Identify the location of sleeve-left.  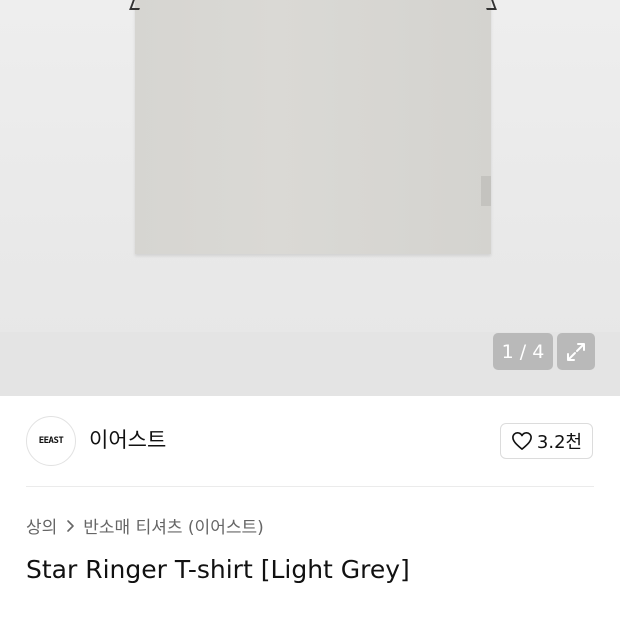
(136, 5).